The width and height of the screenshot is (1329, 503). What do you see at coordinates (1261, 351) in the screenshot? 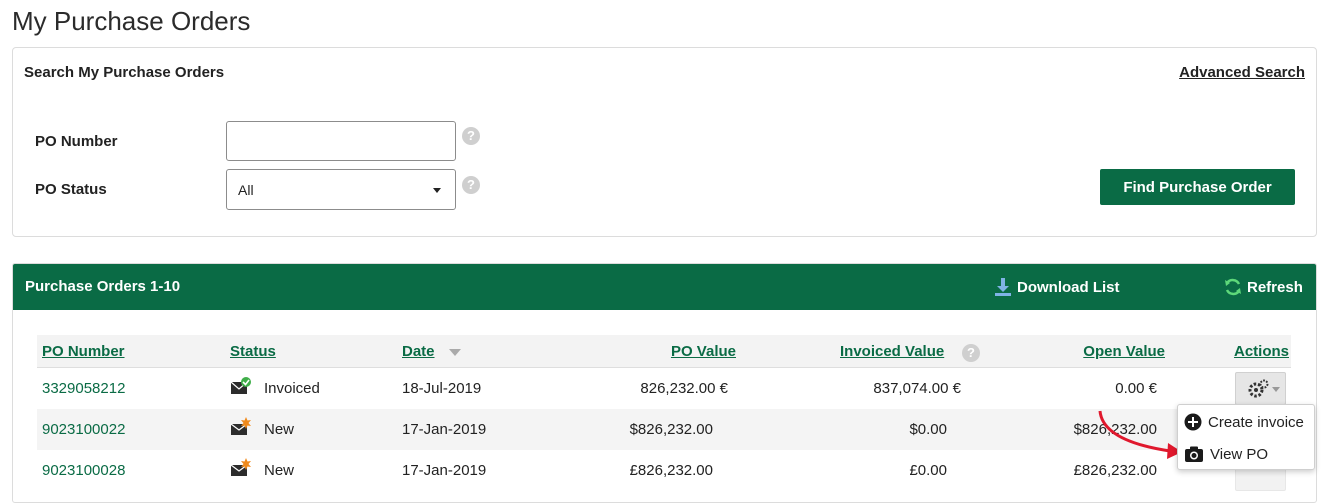
I see `col-actions: Actions` at bounding box center [1261, 351].